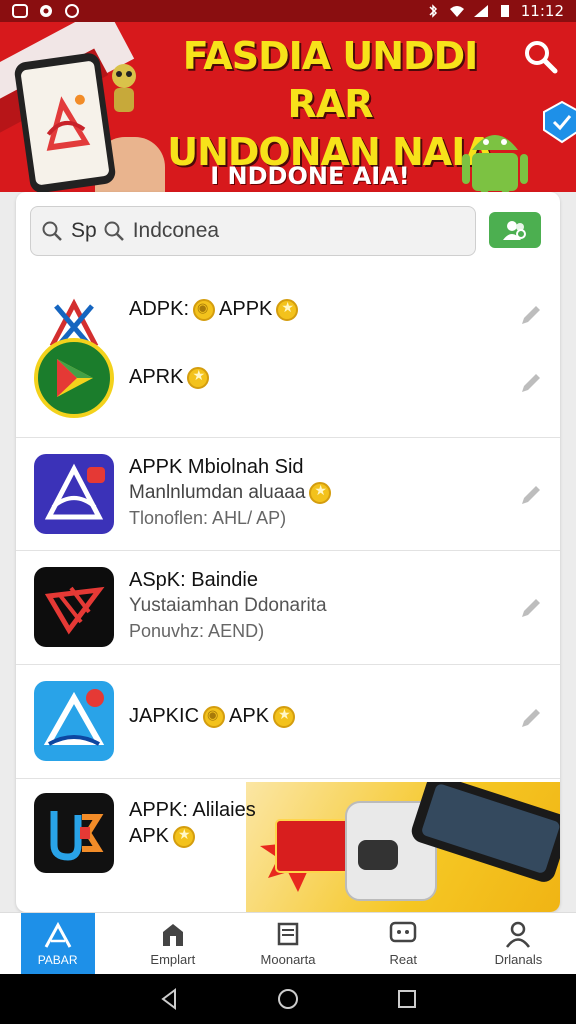  I want to click on system-nav-bar, so click(288, 999).